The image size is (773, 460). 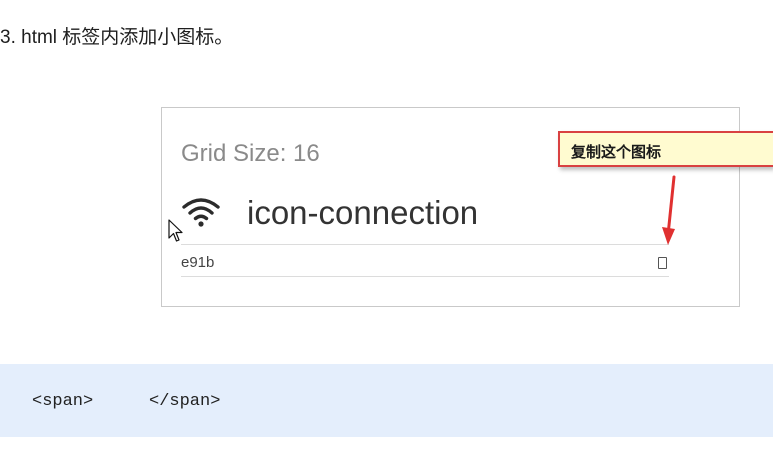 I want to click on callout-box: 复制这个图标, so click(x=665, y=149).